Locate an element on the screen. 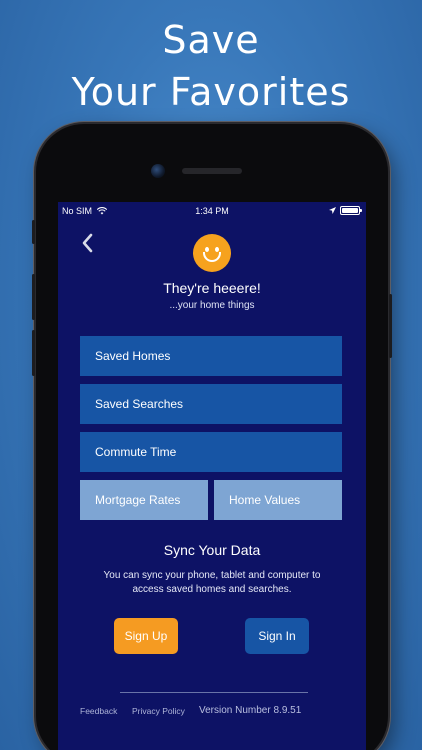  chevron-left-icon is located at coordinates (87, 243).